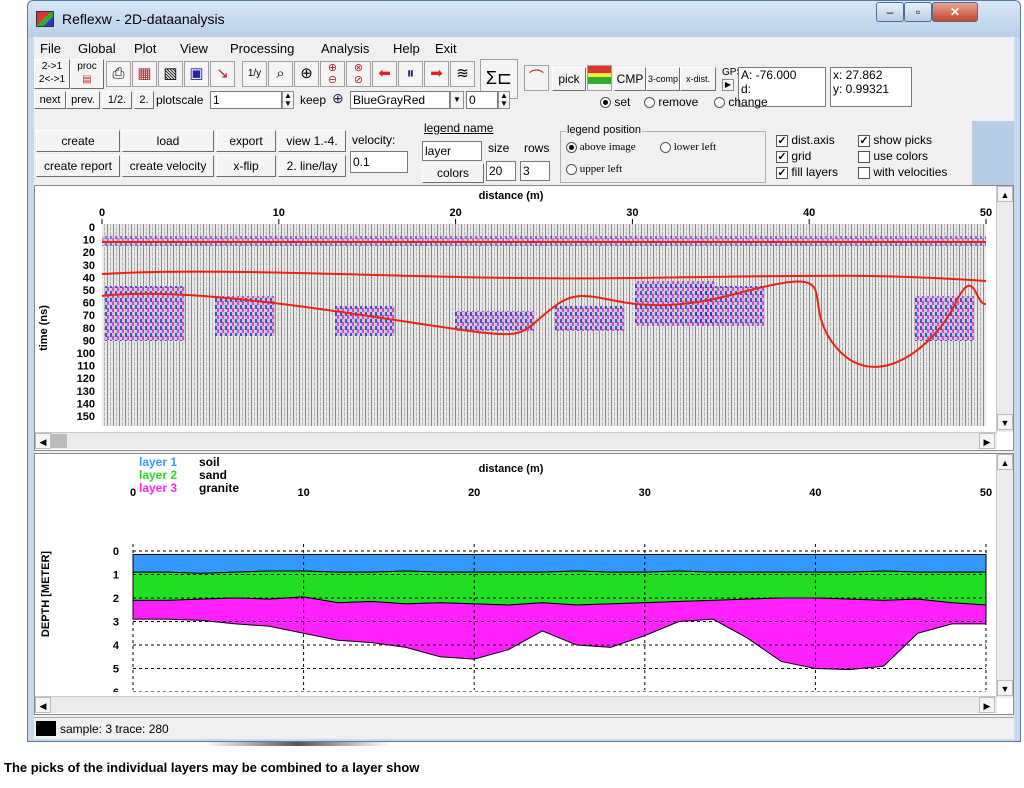 The width and height of the screenshot is (1024, 788). I want to click on check-use-colors: use colors, so click(893, 156).